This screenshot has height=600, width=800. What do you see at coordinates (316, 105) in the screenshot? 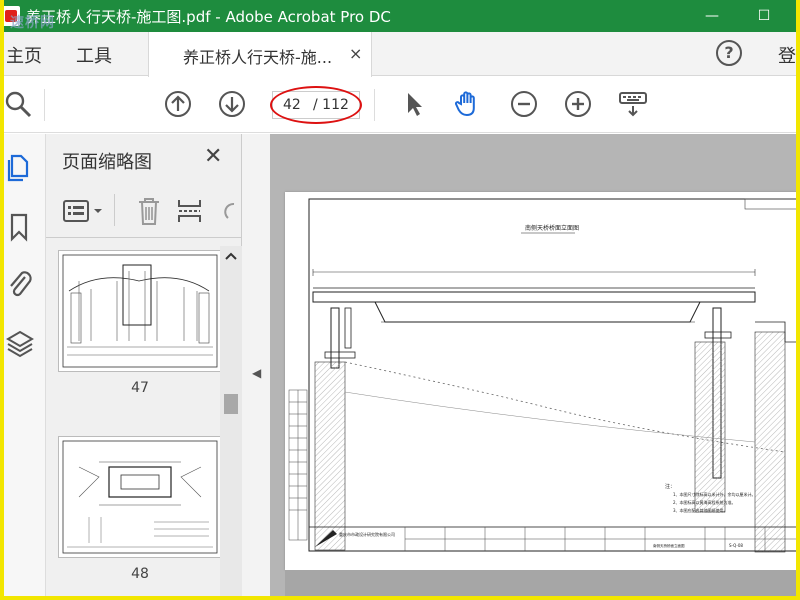
I see `red-highlight-ellipse` at bounding box center [316, 105].